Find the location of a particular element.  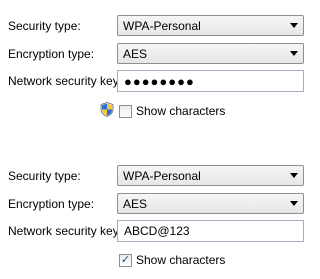

show-characters-row: Show characters is located at coordinates (172, 111).